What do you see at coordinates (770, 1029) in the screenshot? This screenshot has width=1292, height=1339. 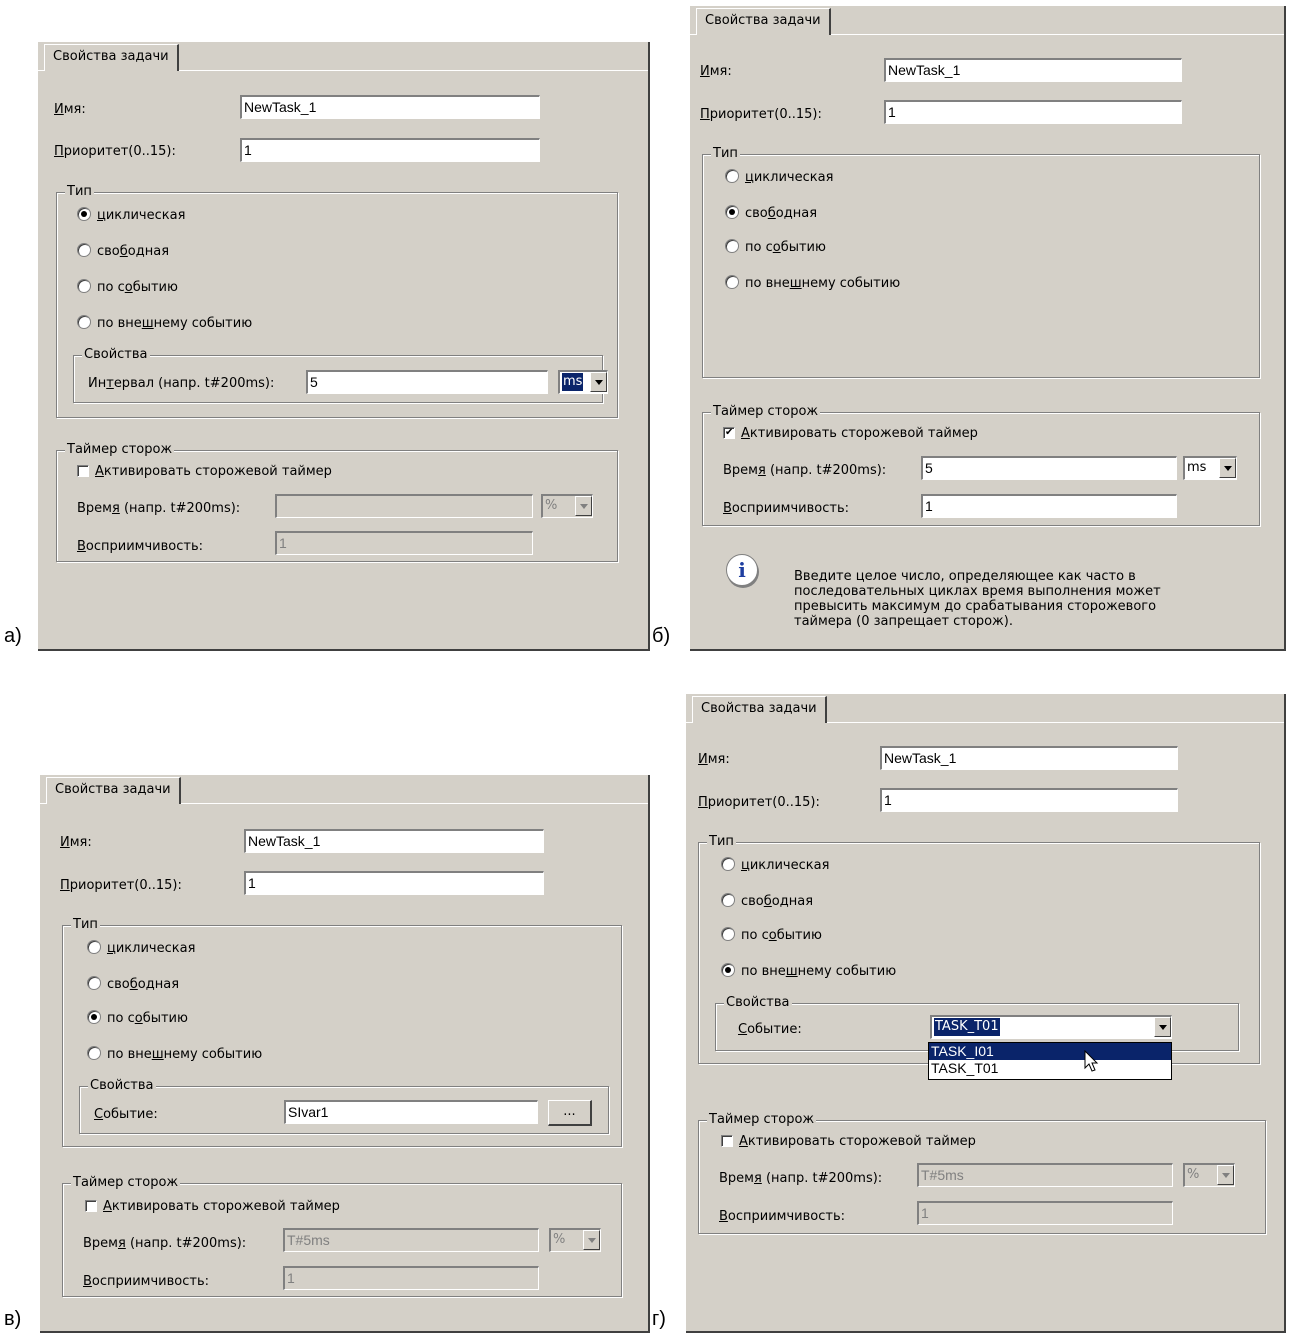 I see `event-label: Событие:` at bounding box center [770, 1029].